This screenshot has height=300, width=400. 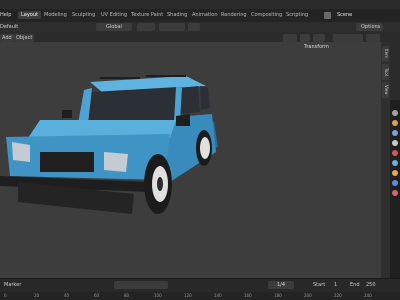 What do you see at coordinates (385, 90) in the screenshot?
I see `sidebar-tab-view: View` at bounding box center [385, 90].